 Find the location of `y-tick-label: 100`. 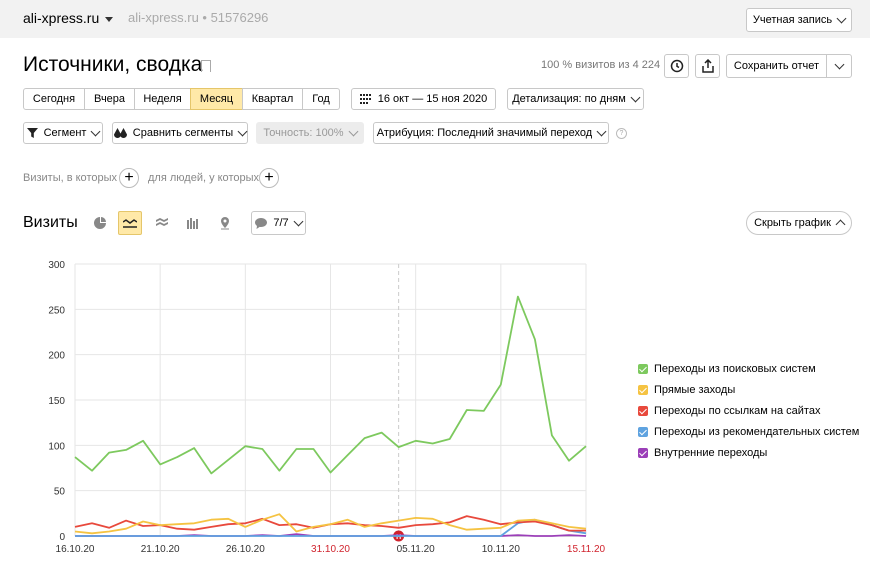

y-tick-label: 100 is located at coordinates (56, 446).